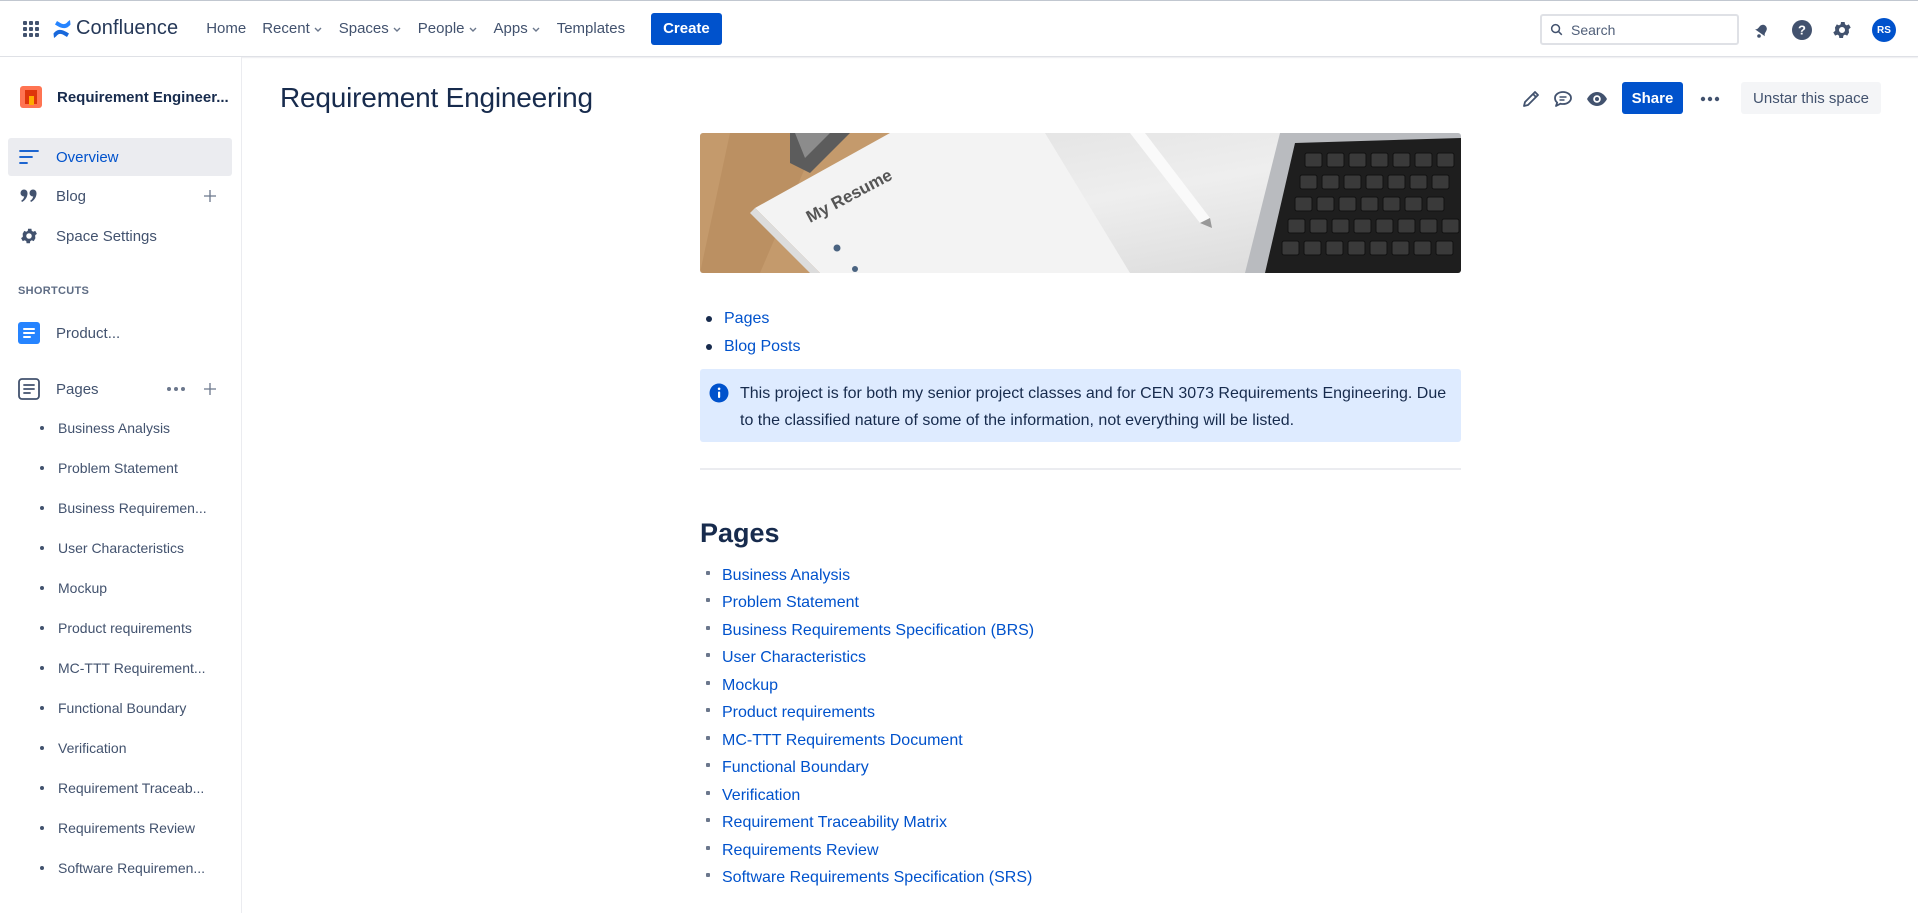  I want to click on shortcuts-title: SHORTCUTS, so click(54, 291).